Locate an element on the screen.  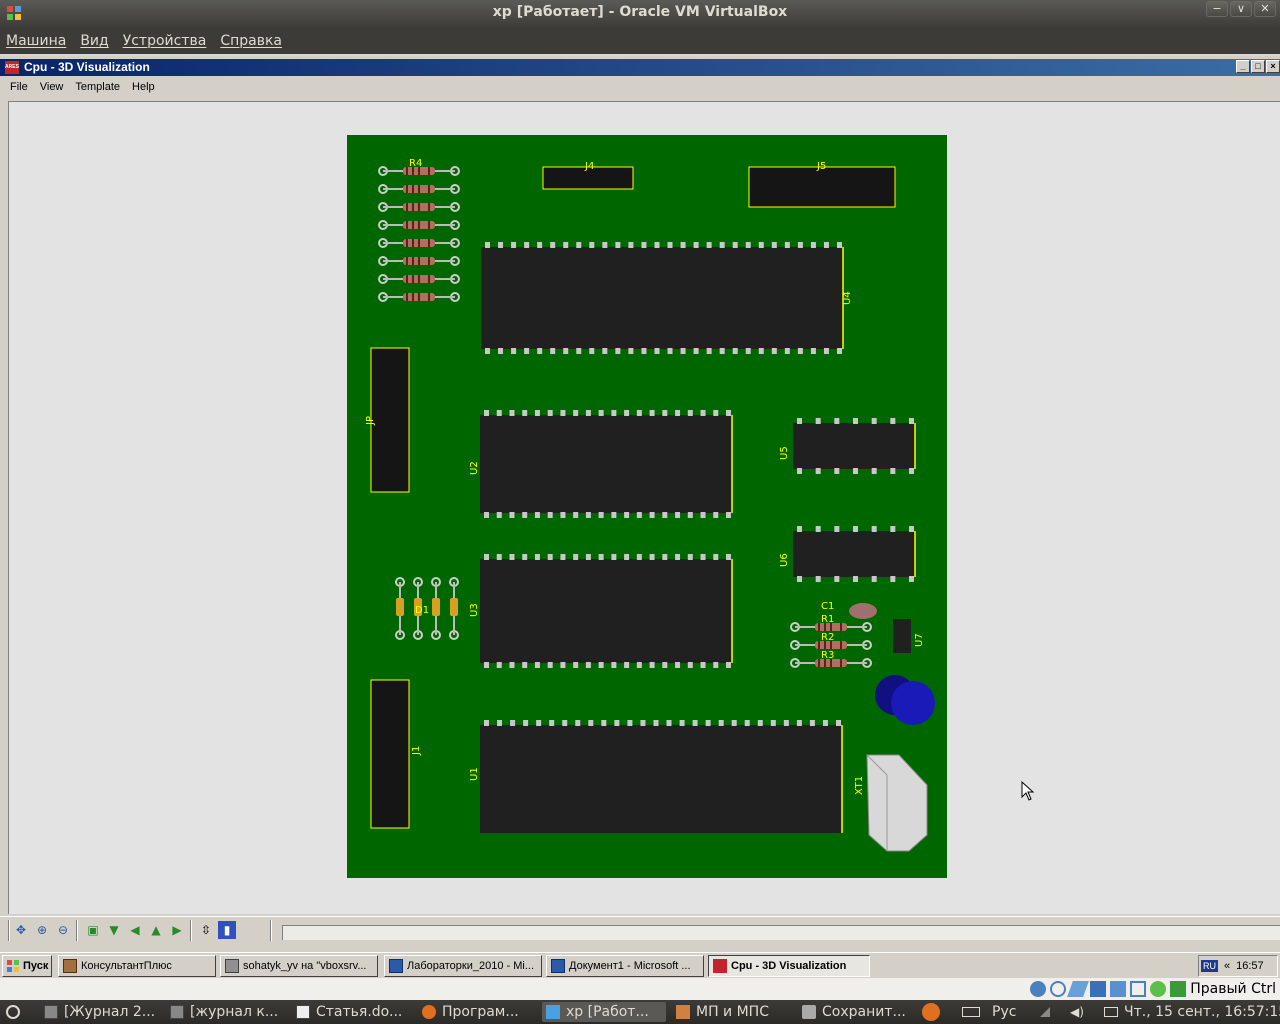
layer-toggle-icon: ▮ is located at coordinates (227, 930).